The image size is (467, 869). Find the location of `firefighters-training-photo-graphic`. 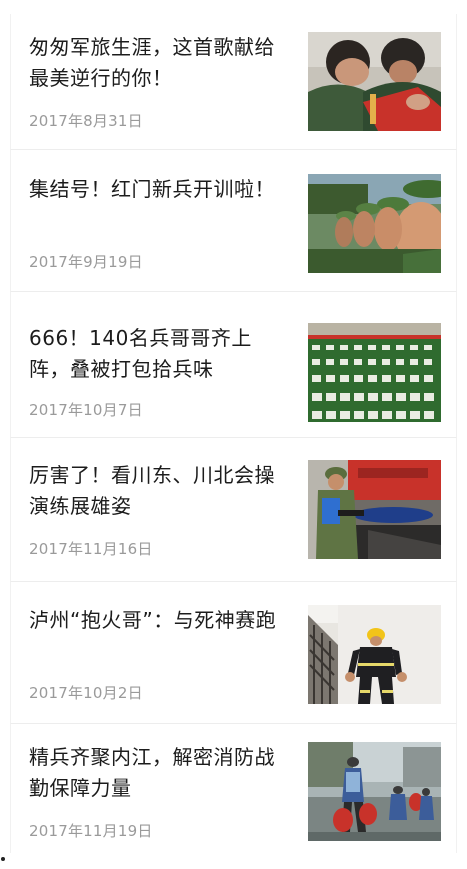

firefighters-training-photo-graphic is located at coordinates (374, 791).